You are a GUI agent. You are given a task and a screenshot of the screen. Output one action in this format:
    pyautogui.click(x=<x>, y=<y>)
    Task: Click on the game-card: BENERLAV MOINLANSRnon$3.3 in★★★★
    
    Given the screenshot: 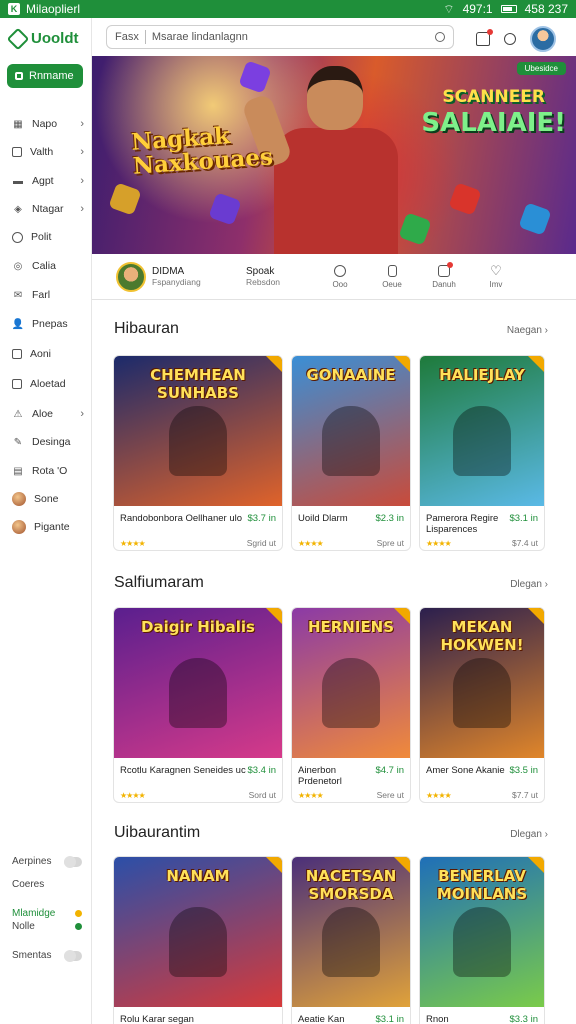 What is the action you would take?
    pyautogui.click(x=482, y=940)
    